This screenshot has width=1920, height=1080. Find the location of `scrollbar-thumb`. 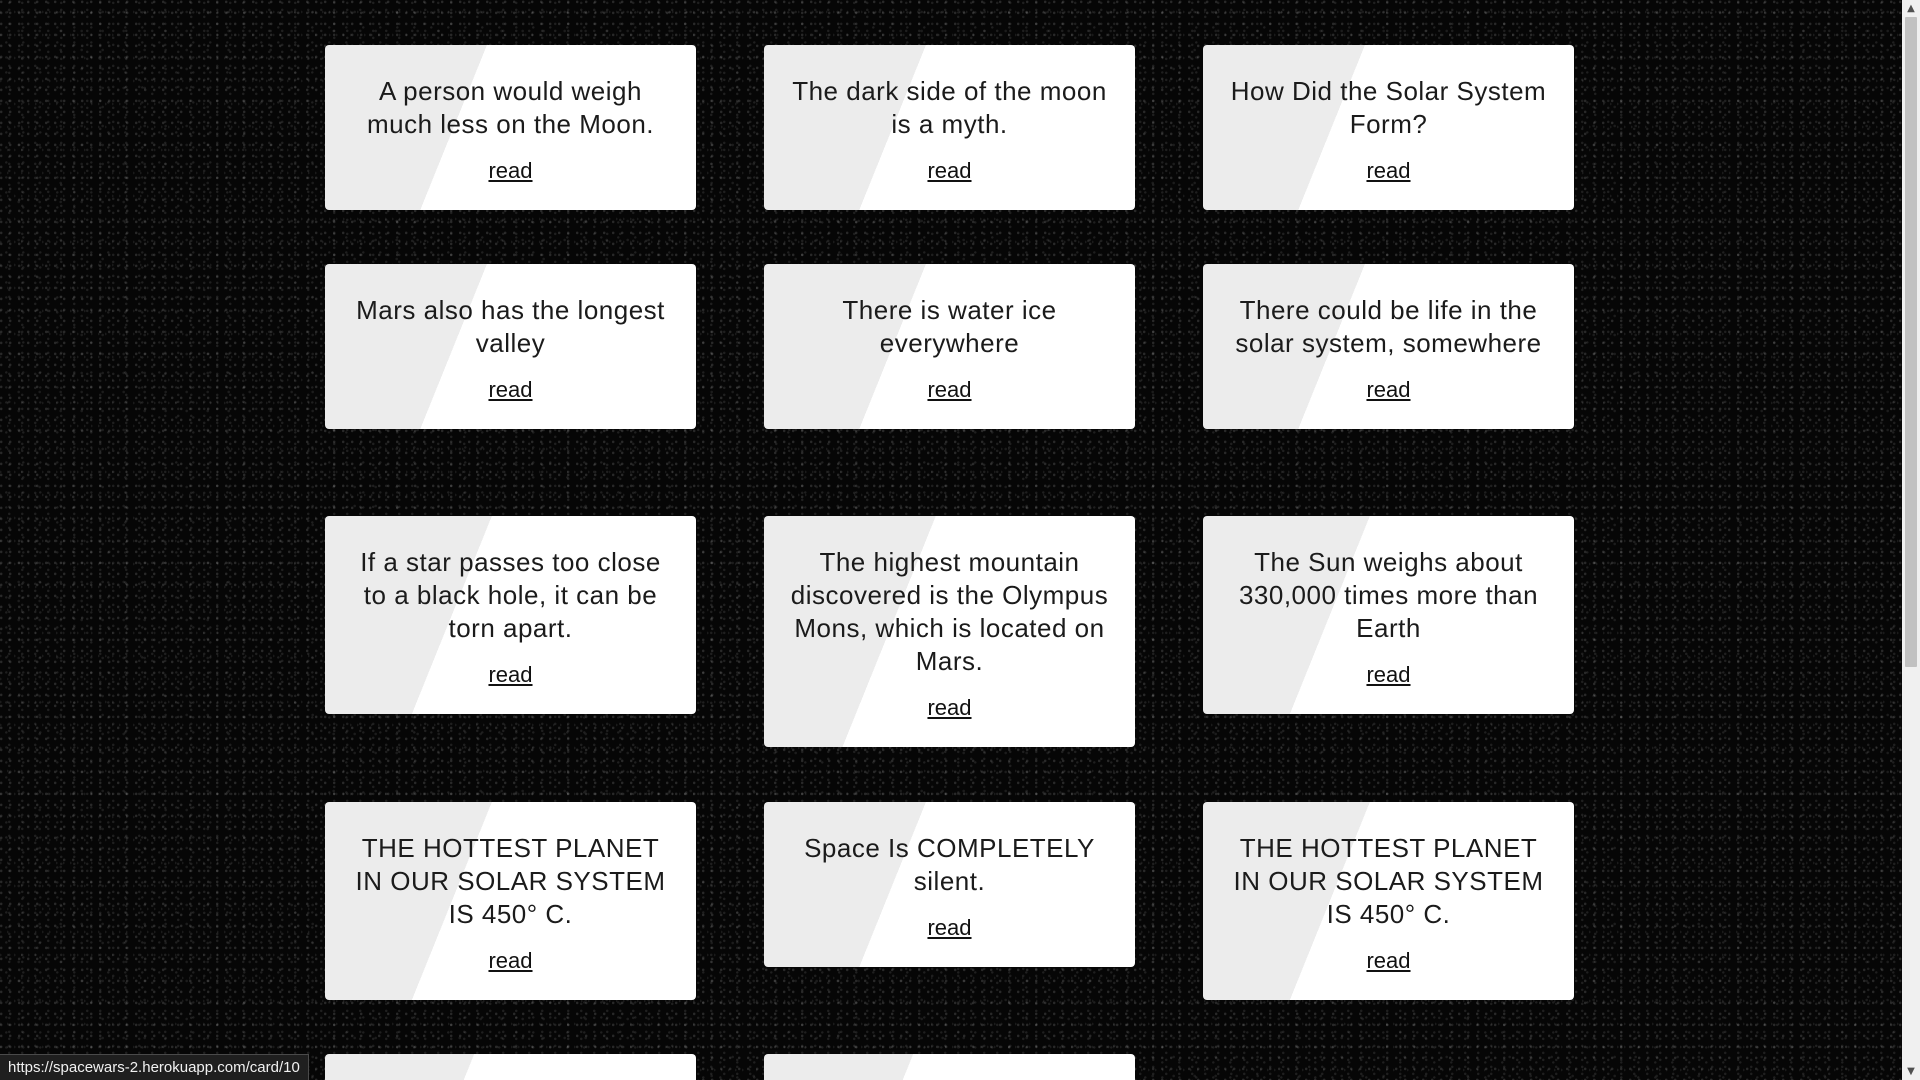

scrollbar-thumb is located at coordinates (1911, 342).